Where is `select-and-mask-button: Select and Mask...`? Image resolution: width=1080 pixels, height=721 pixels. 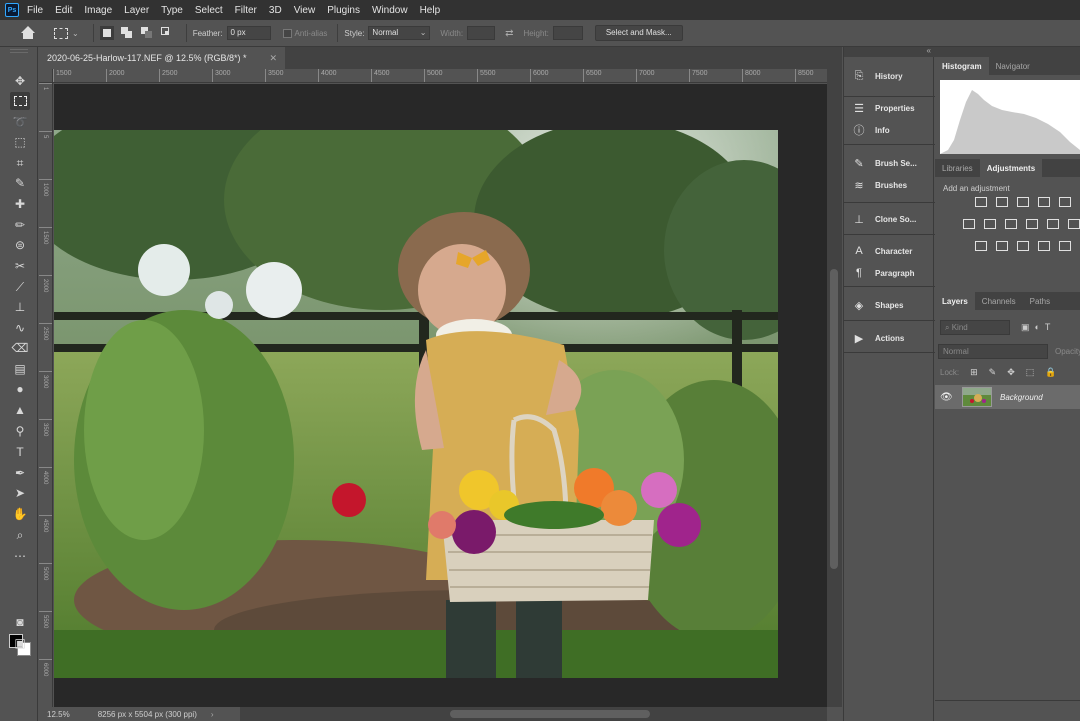
select-and-mask-button: Select and Mask... is located at coordinates (638, 33).